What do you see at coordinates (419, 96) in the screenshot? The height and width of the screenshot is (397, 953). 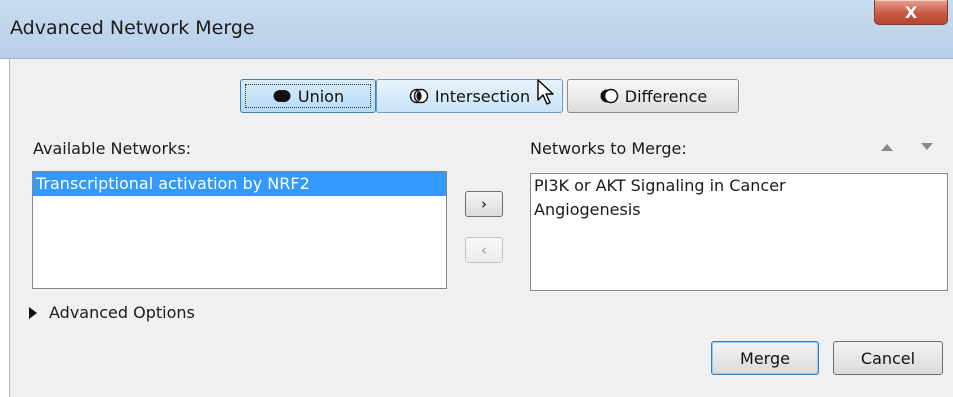 I see `intersection-icon` at bounding box center [419, 96].